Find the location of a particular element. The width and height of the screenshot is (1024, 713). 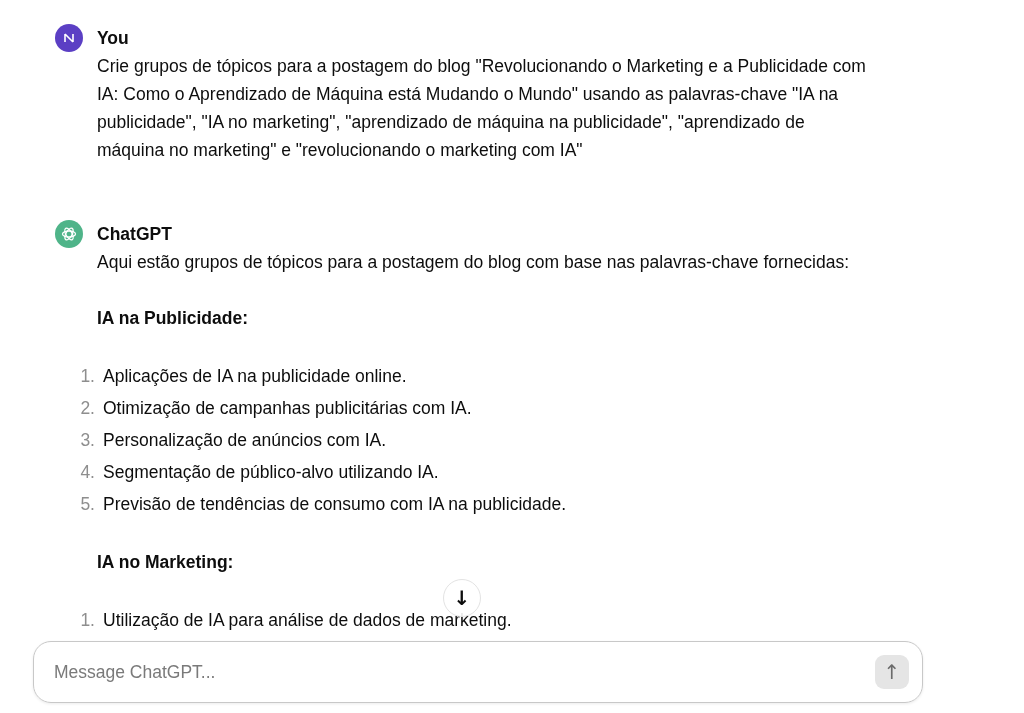

list-number: 5. is located at coordinates (87, 504).